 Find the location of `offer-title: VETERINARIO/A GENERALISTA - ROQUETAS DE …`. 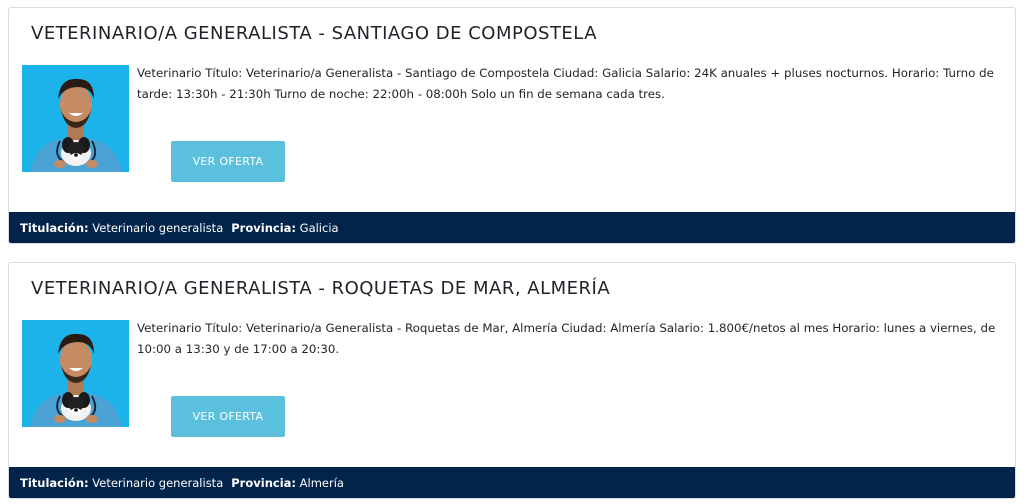

offer-title: VETERINARIO/A GENERALISTA - ROQUETAS DE … is located at coordinates (320, 288).